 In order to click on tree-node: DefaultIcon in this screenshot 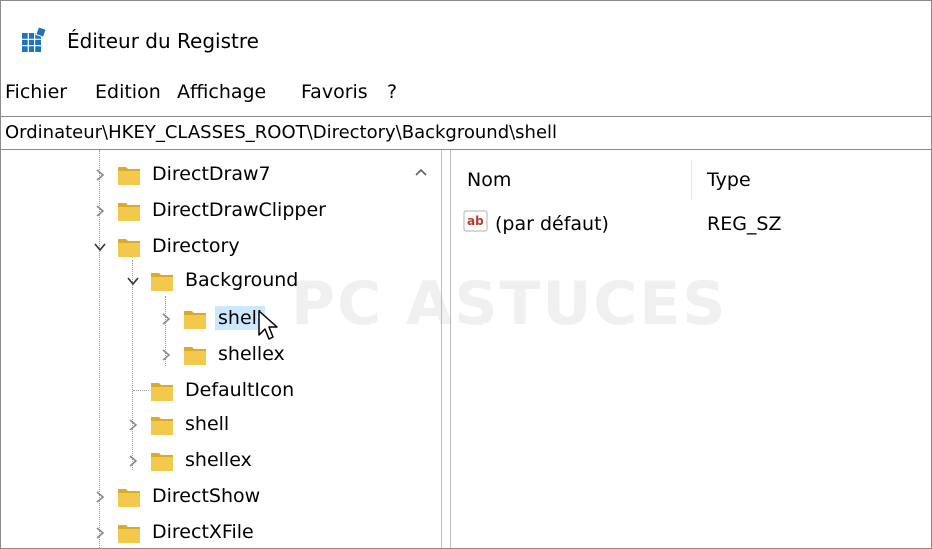, I will do `click(283, 391)`.